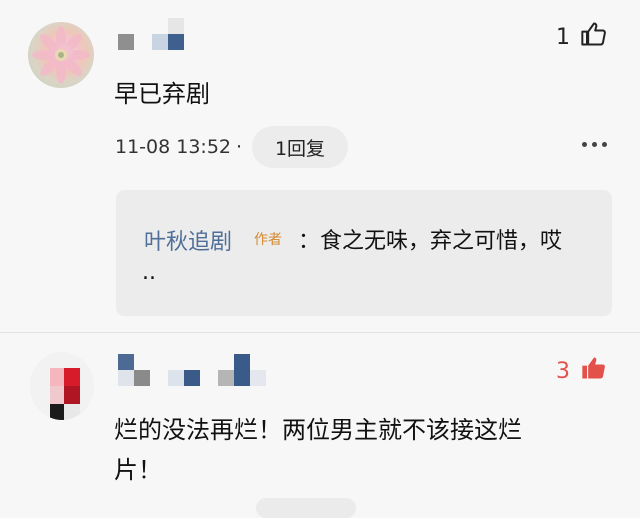 This screenshot has width=640, height=518. What do you see at coordinates (306, 508) in the screenshot?
I see `reply-count-button` at bounding box center [306, 508].